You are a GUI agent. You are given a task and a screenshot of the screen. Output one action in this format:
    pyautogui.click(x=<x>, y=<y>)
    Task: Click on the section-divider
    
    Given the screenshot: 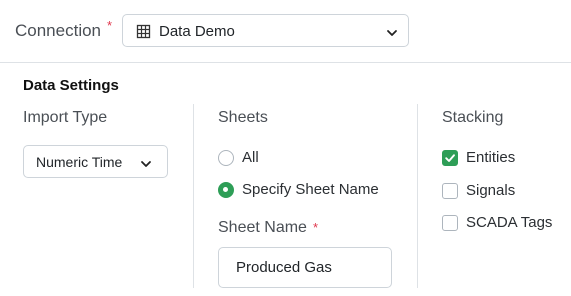 What is the action you would take?
    pyautogui.click(x=285, y=62)
    